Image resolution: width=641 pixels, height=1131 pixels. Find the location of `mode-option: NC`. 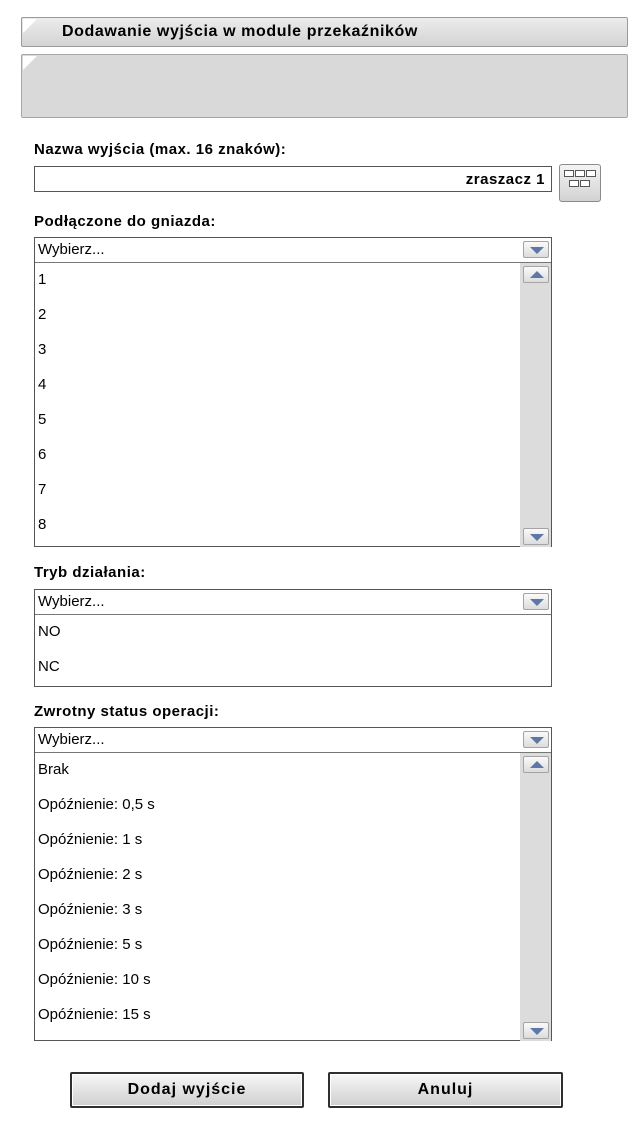

mode-option: NC is located at coordinates (293, 667).